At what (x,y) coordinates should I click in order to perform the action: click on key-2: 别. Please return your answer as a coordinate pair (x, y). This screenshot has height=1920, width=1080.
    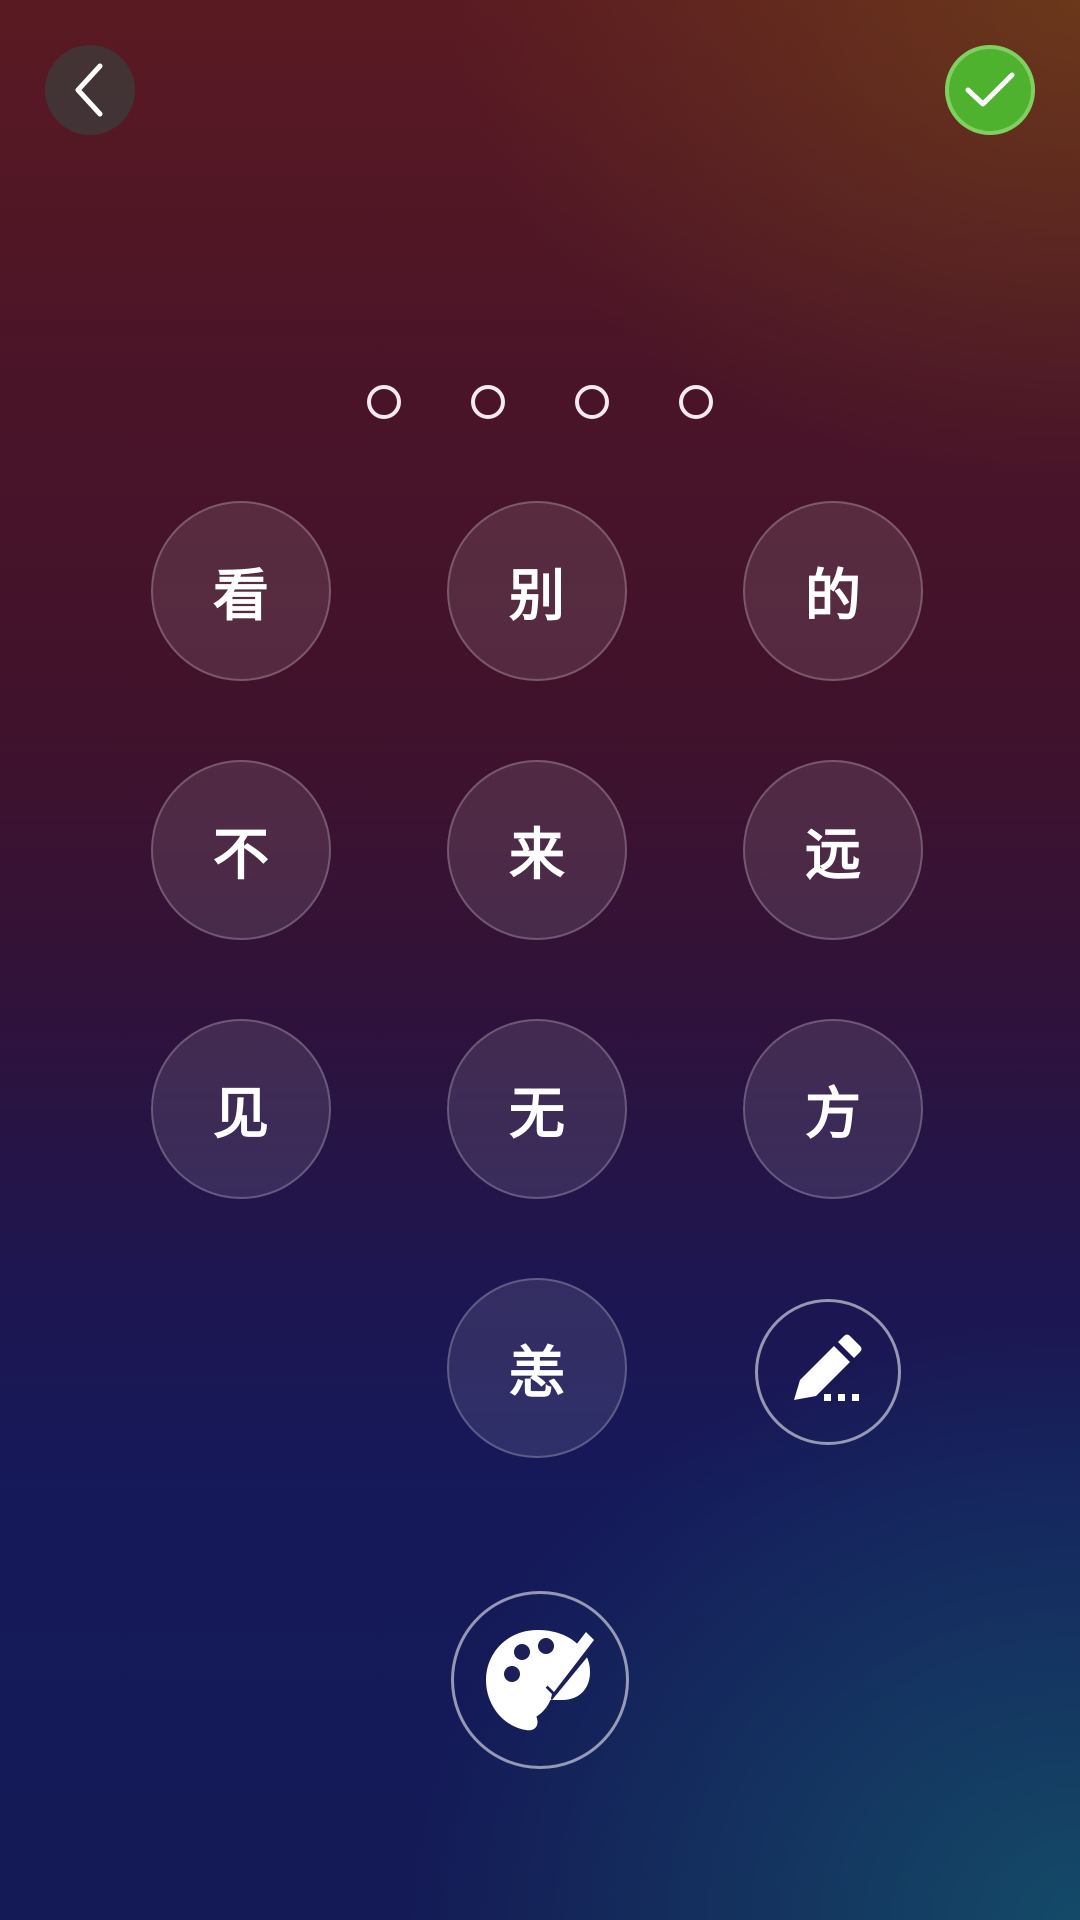
    Looking at the image, I should click on (537, 591).